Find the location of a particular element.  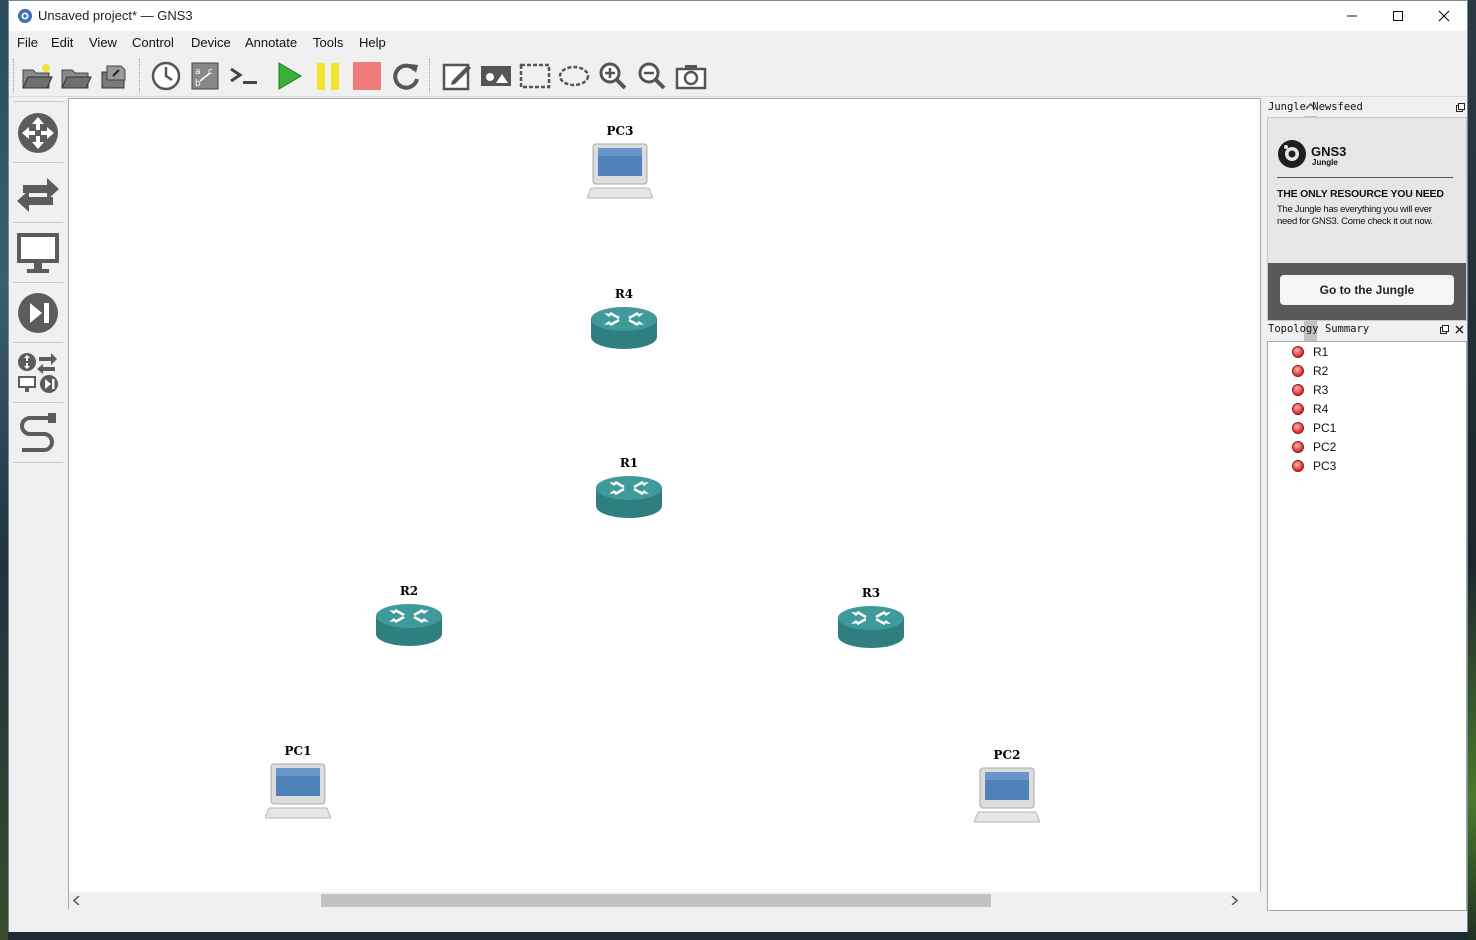

start-all-icon is located at coordinates (290, 76).